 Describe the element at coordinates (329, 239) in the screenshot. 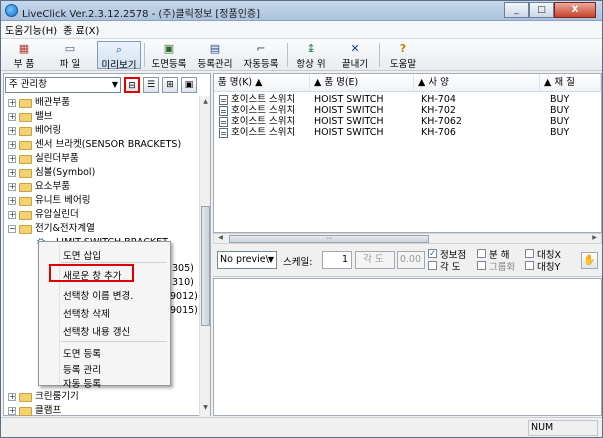

I see `list-h-scroll-thumb: ⋯` at that location.